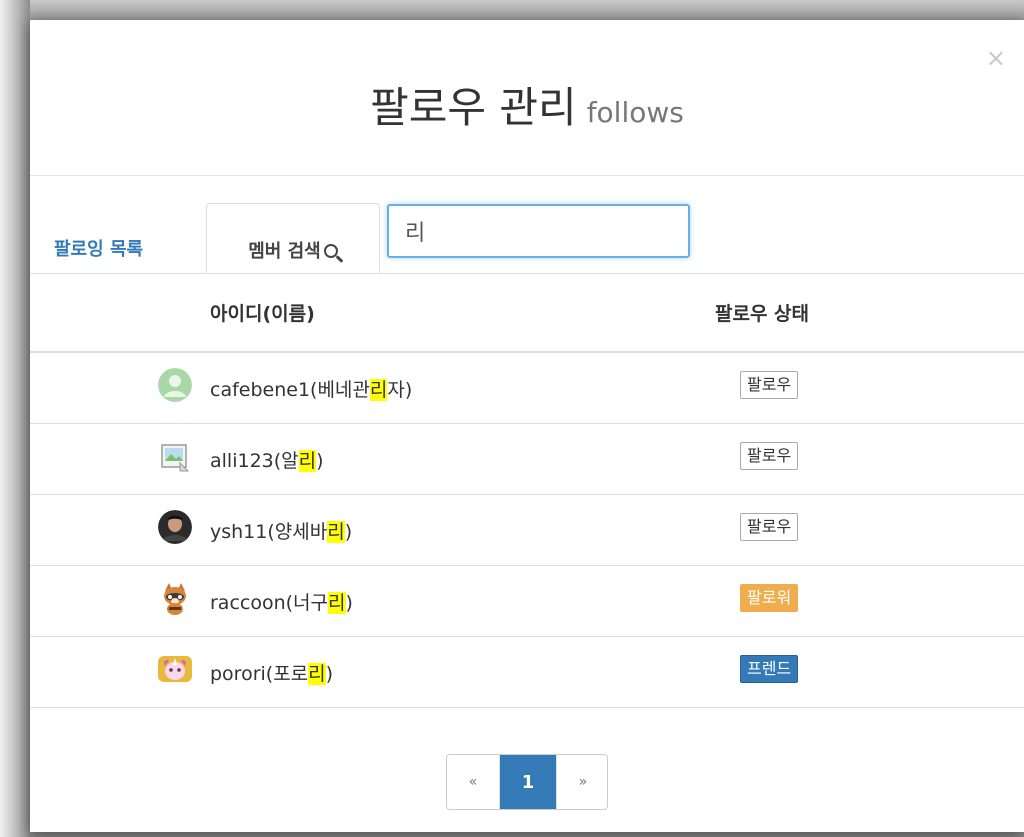 The image size is (1024, 837). I want to click on pagination-prev-button: «, so click(473, 782).